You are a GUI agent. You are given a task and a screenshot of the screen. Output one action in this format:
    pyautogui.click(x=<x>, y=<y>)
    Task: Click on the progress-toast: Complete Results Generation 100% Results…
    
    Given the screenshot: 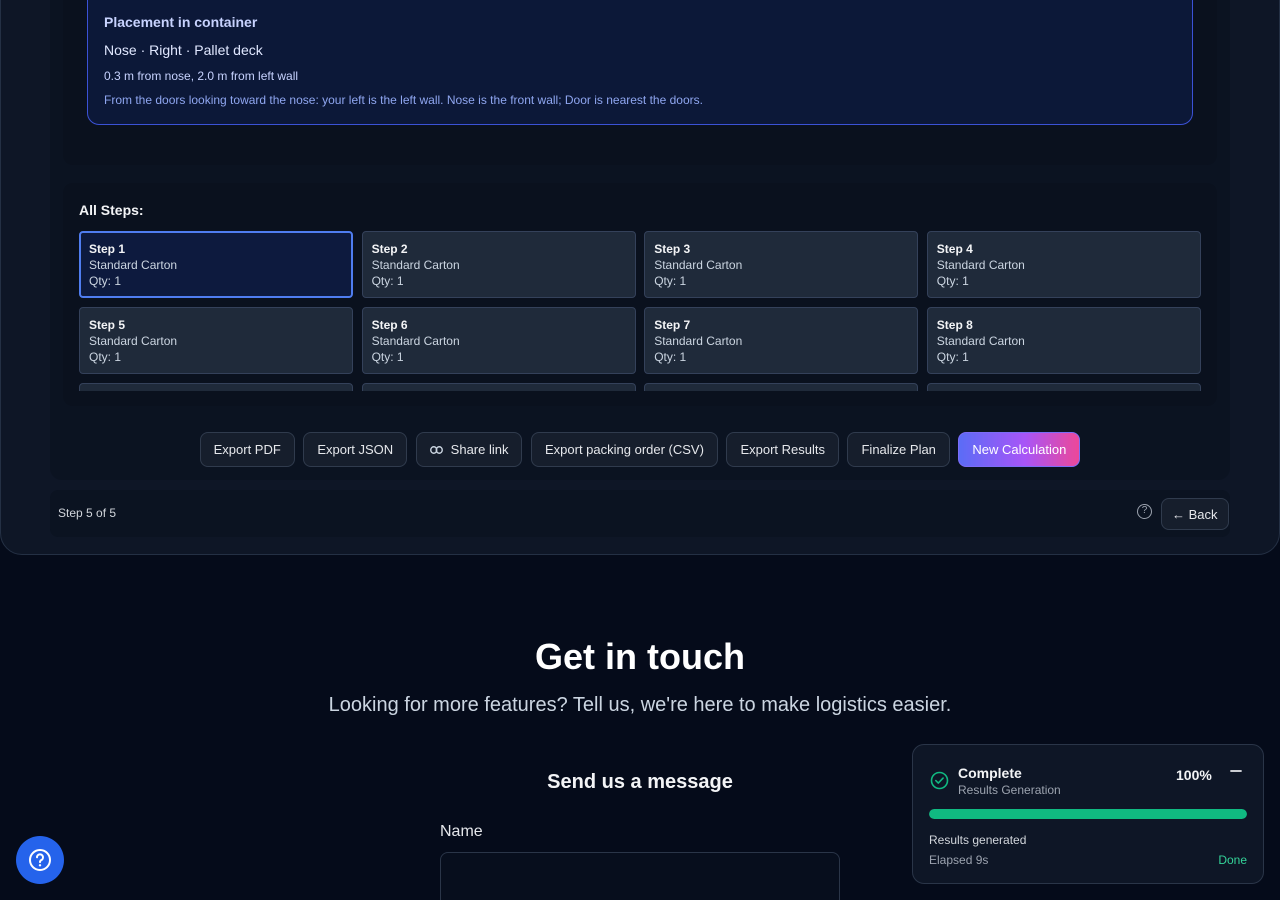 What is the action you would take?
    pyautogui.click(x=1088, y=814)
    